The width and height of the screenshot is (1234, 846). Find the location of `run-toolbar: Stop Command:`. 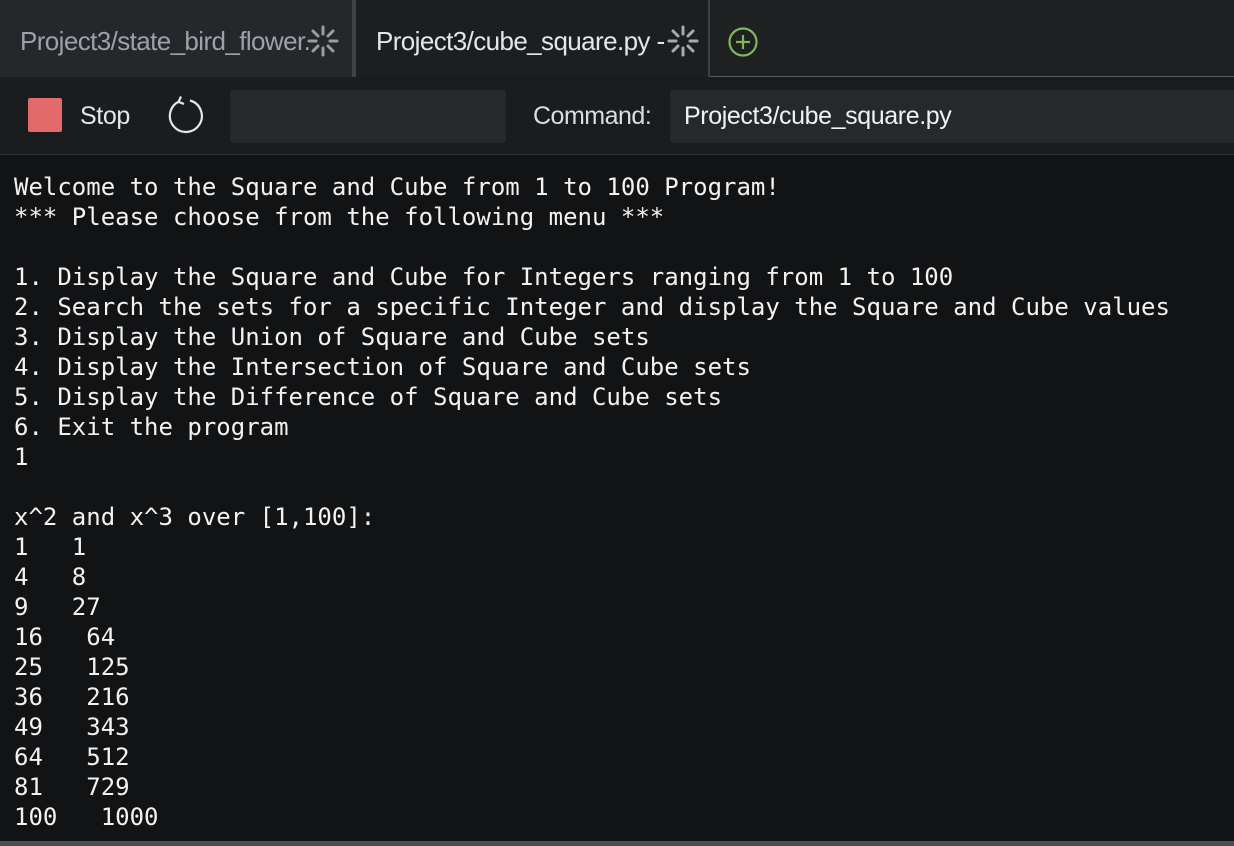

run-toolbar: Stop Command: is located at coordinates (617, 116).